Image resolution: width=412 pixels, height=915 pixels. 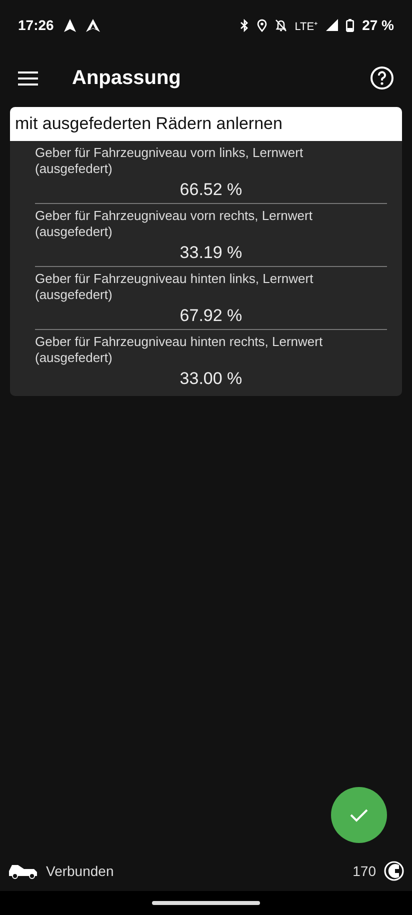 I want to click on checkmark-icon, so click(x=359, y=815).